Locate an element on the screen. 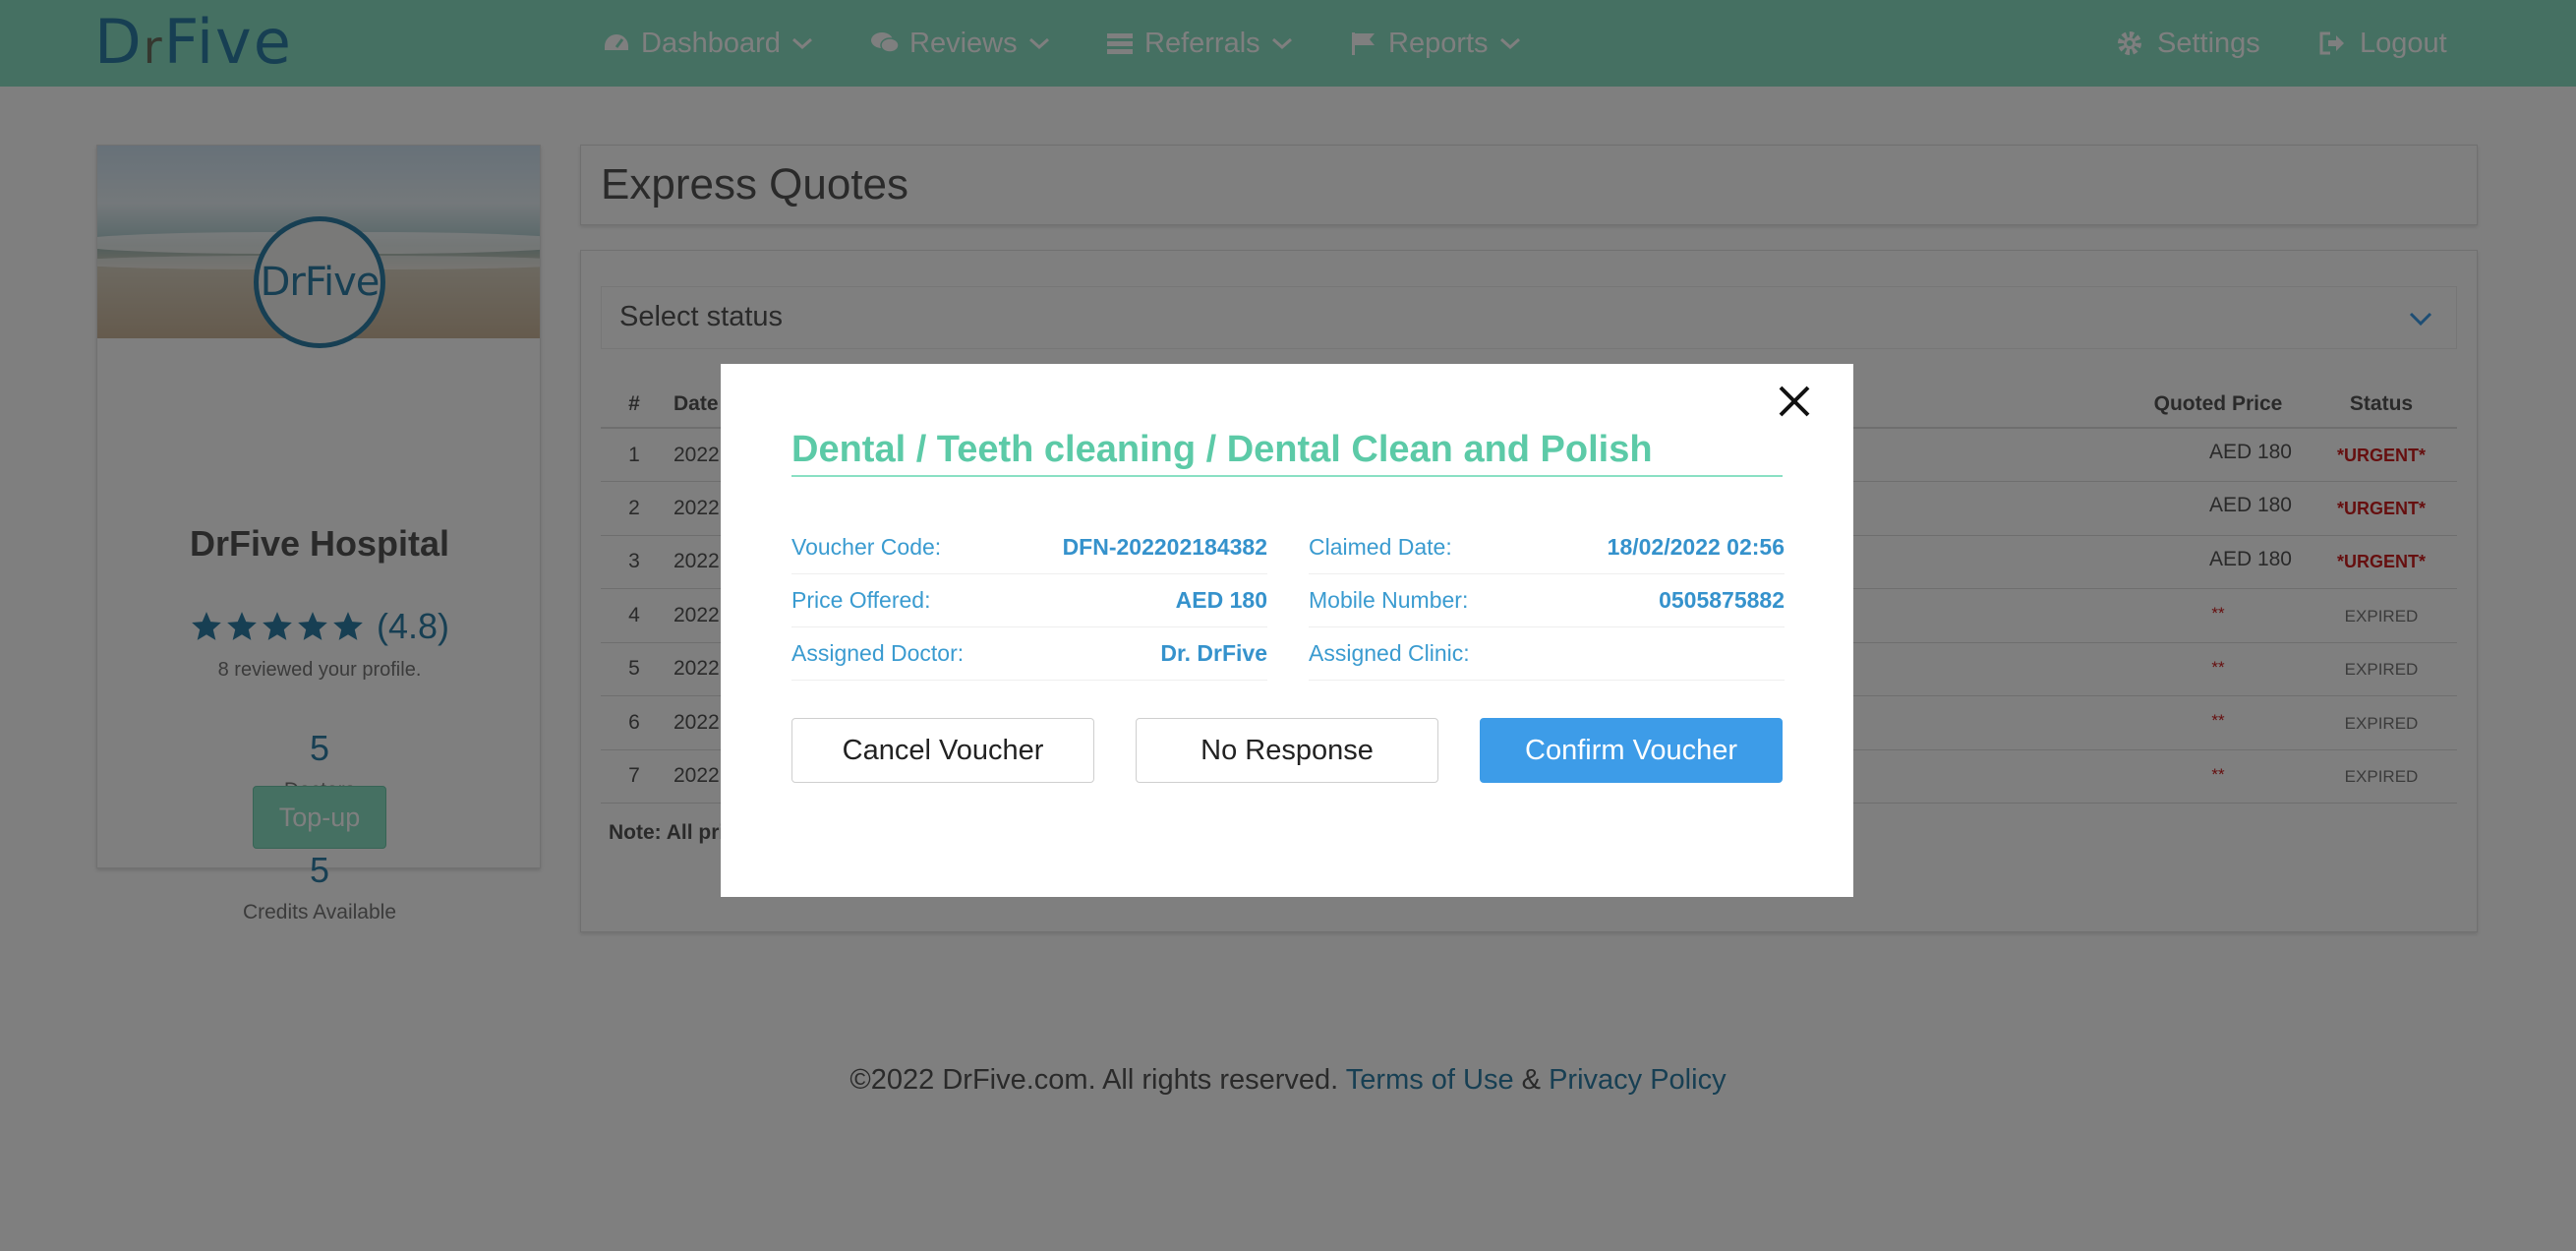  price-offered-row: Price Offered: AED 180 is located at coordinates (1029, 600).